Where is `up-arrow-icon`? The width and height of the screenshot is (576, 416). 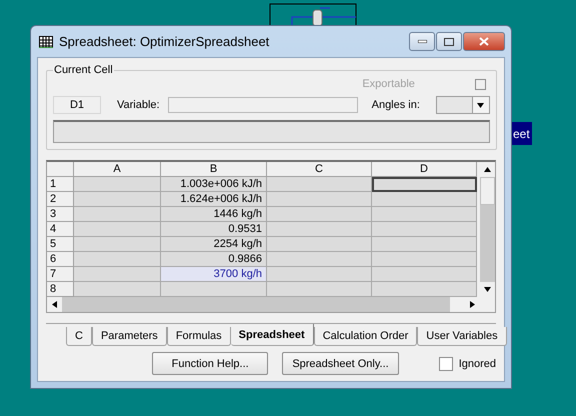 up-arrow-icon is located at coordinates (487, 169).